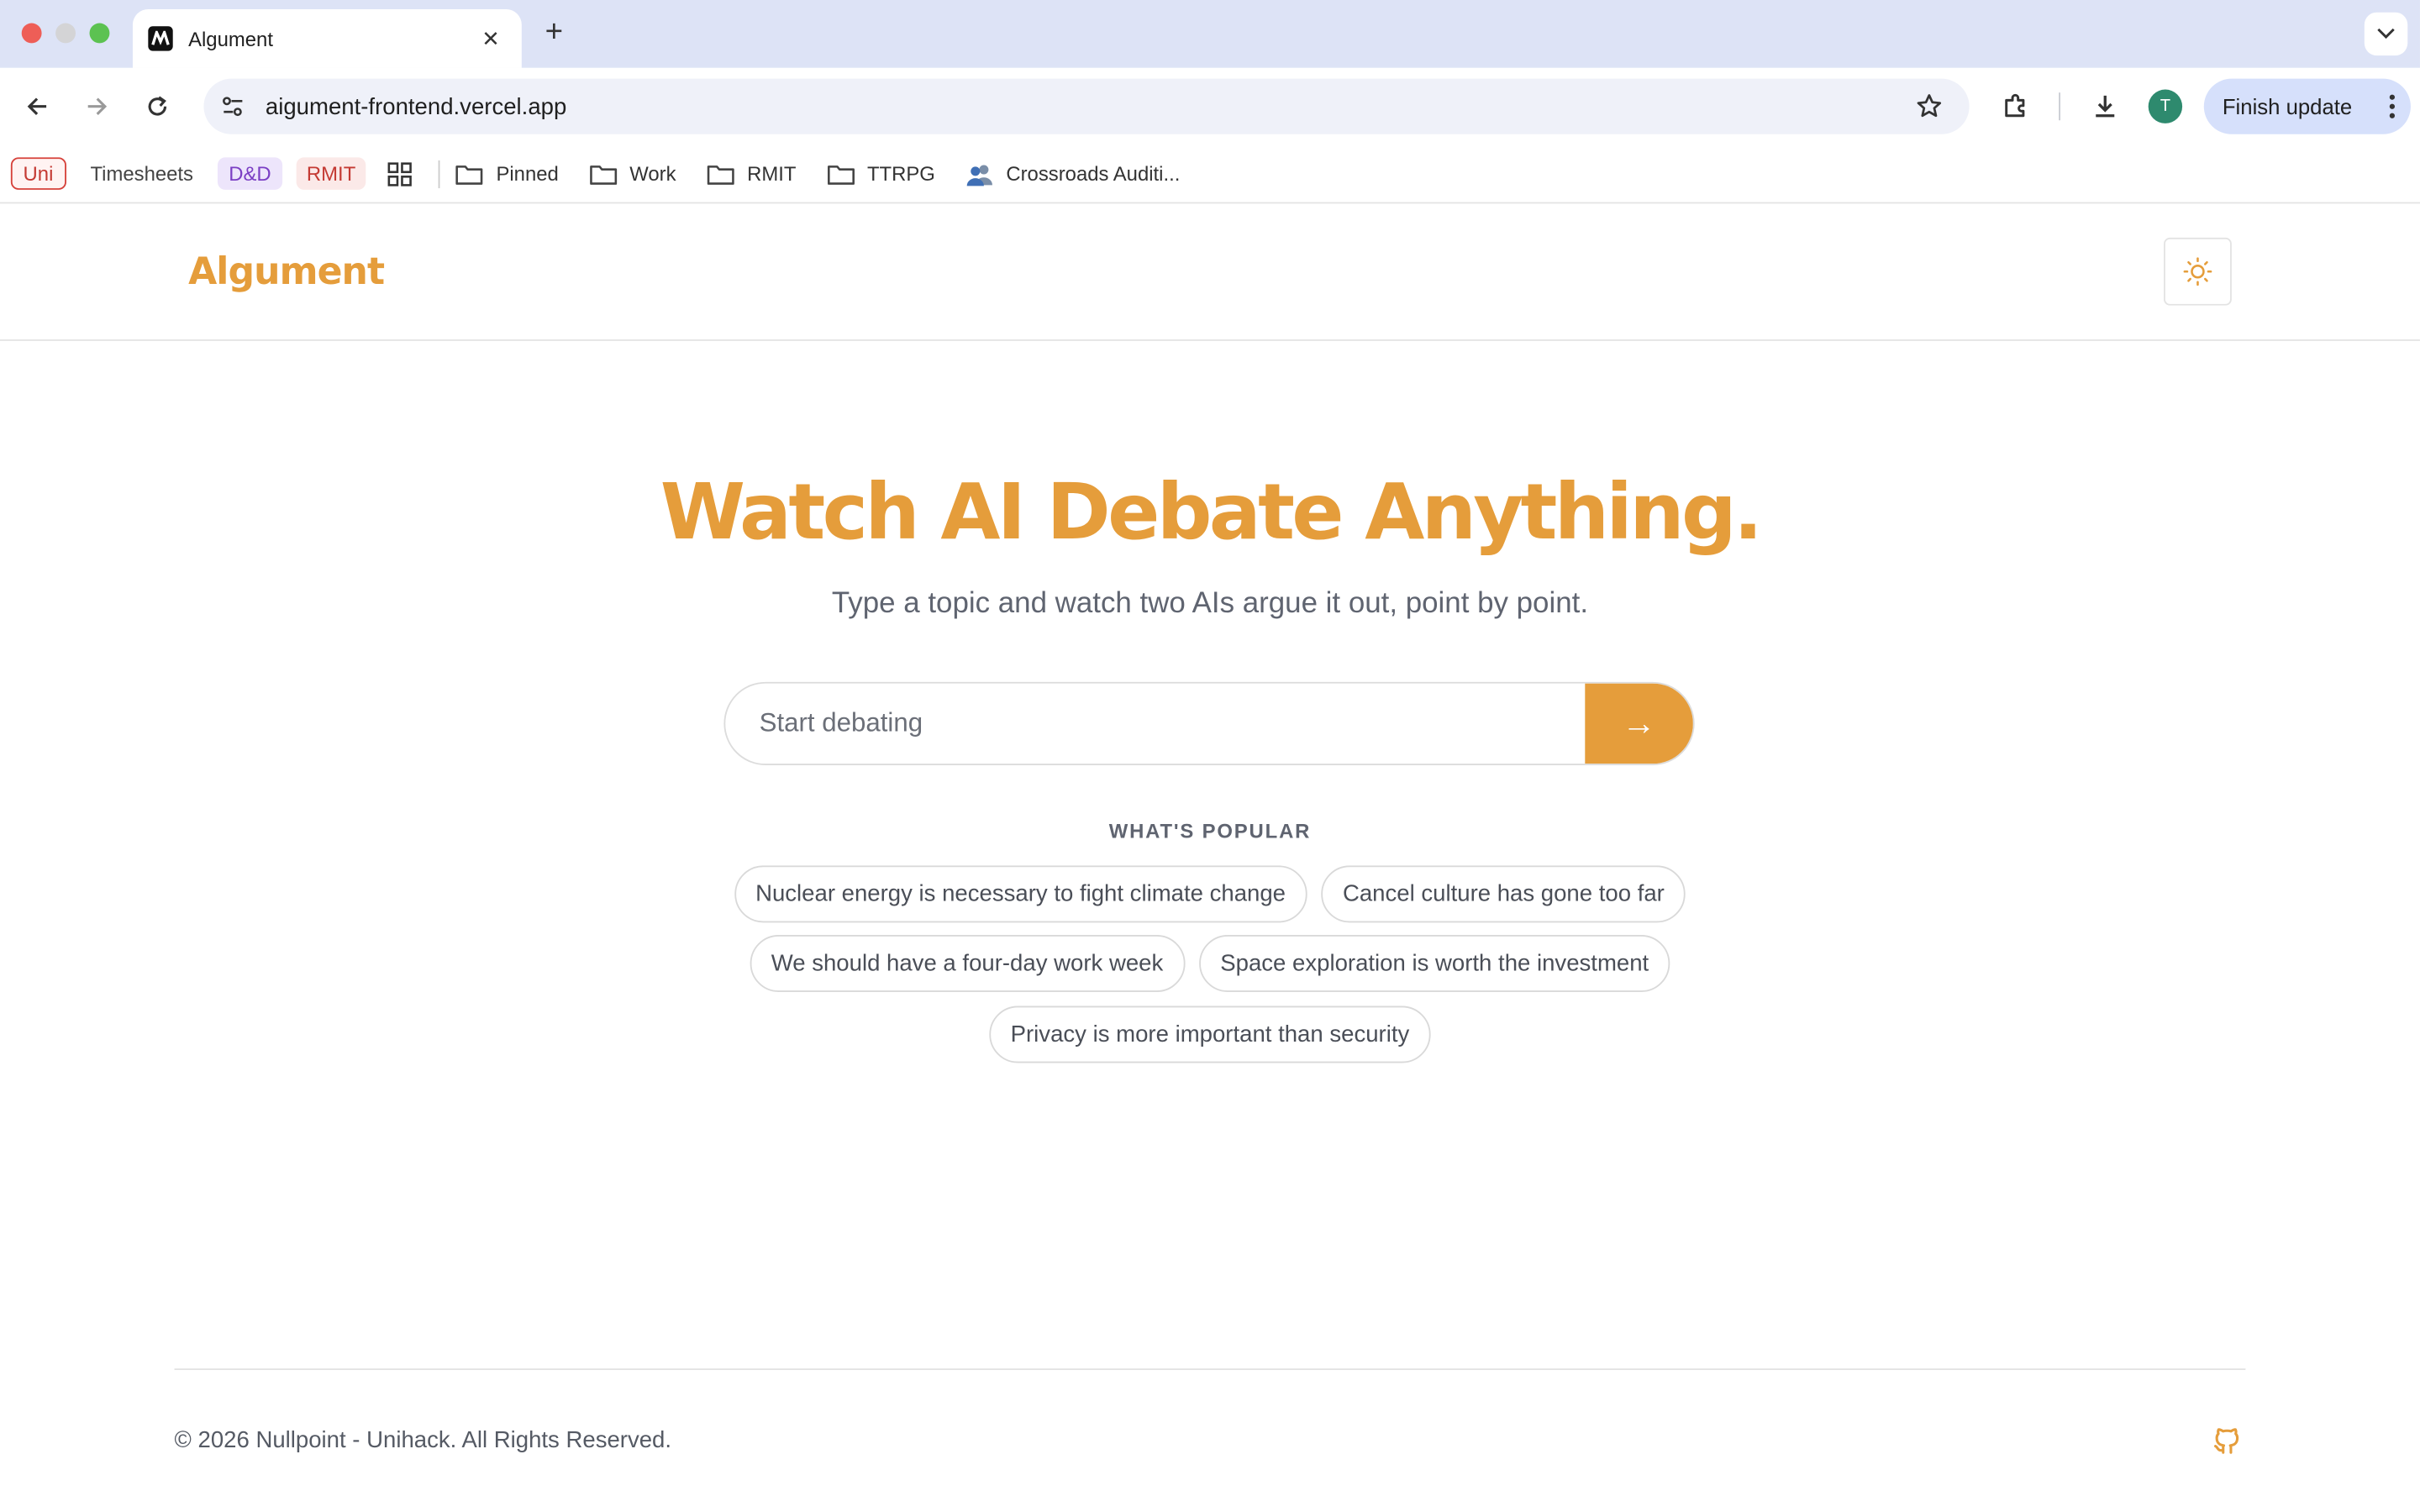 The image size is (2420, 1512). I want to click on popular-topic-chip: We should have a four-day work week, so click(968, 963).